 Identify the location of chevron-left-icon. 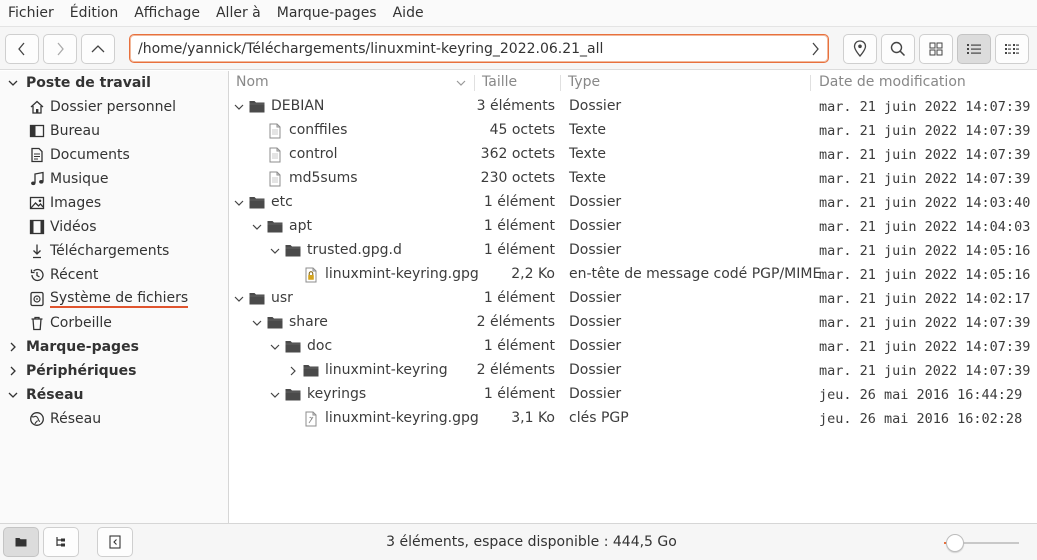
(21, 49).